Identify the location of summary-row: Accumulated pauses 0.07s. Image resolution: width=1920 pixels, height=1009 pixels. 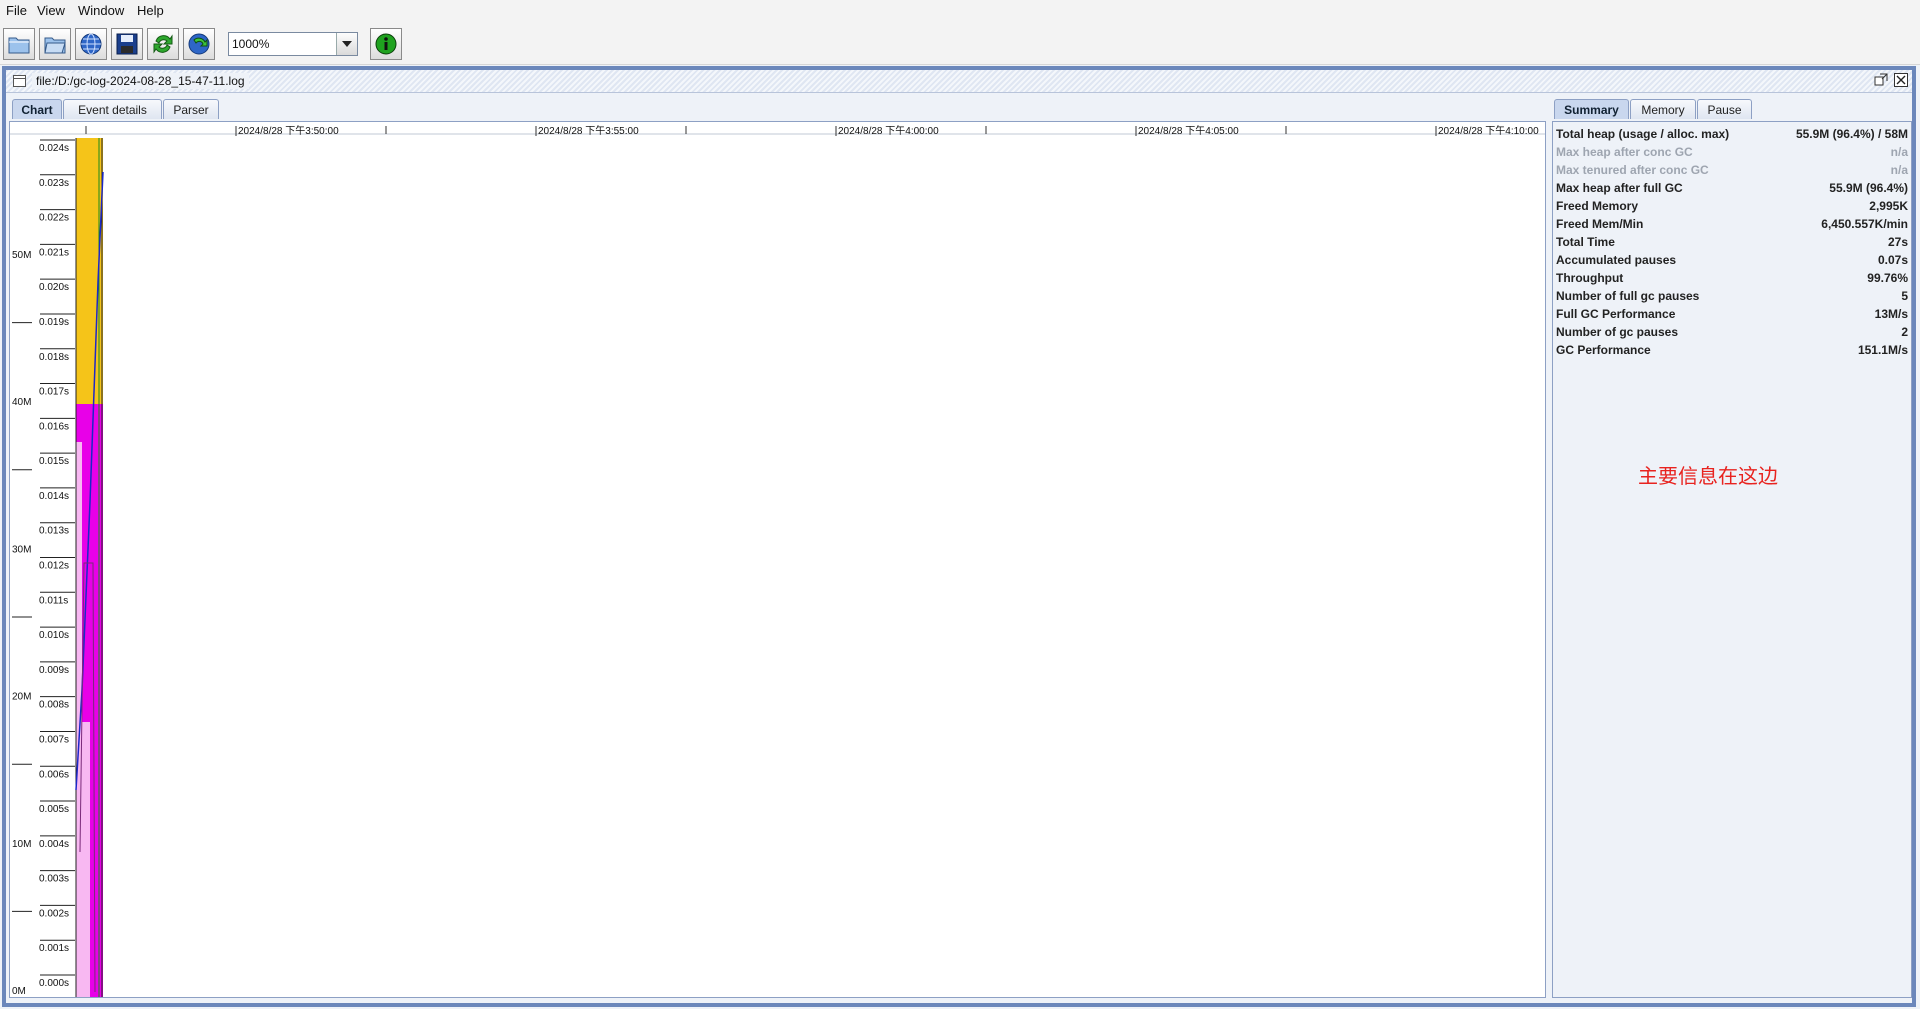
(1733, 260).